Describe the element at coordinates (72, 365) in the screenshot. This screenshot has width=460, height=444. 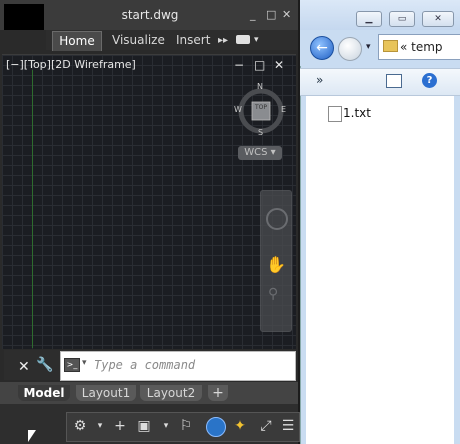
I see `command-prompt-icon: >_` at that location.